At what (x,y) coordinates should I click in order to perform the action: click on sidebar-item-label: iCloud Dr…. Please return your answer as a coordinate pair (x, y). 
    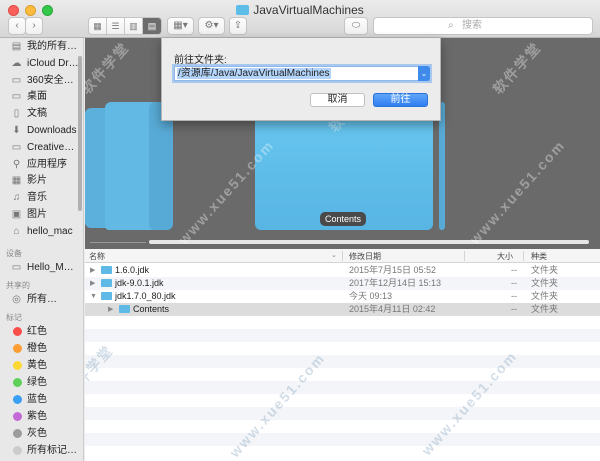
    Looking at the image, I should click on (53, 63).